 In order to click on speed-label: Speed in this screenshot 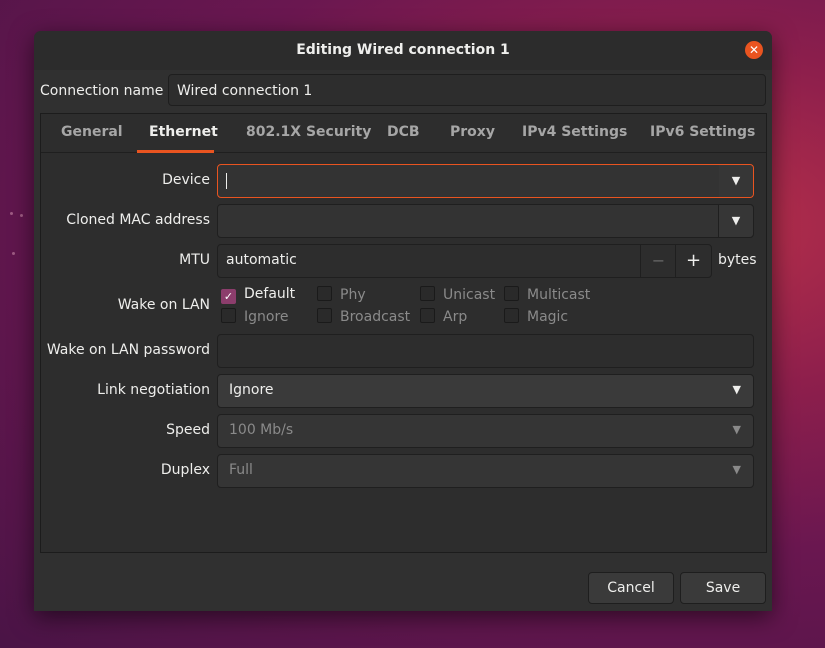, I will do `click(188, 430)`.